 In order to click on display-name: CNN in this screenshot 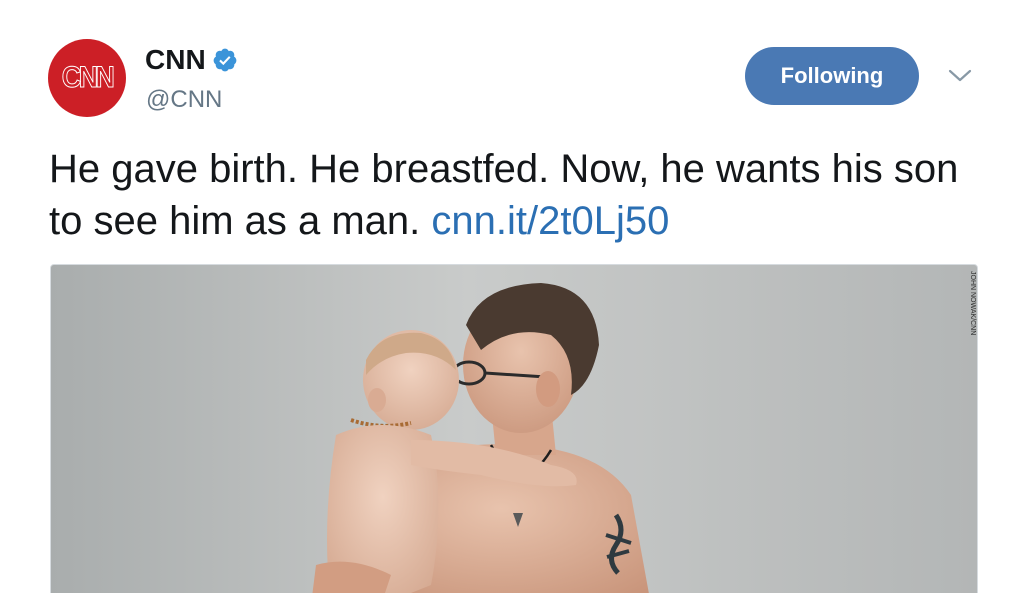, I will do `click(175, 60)`.